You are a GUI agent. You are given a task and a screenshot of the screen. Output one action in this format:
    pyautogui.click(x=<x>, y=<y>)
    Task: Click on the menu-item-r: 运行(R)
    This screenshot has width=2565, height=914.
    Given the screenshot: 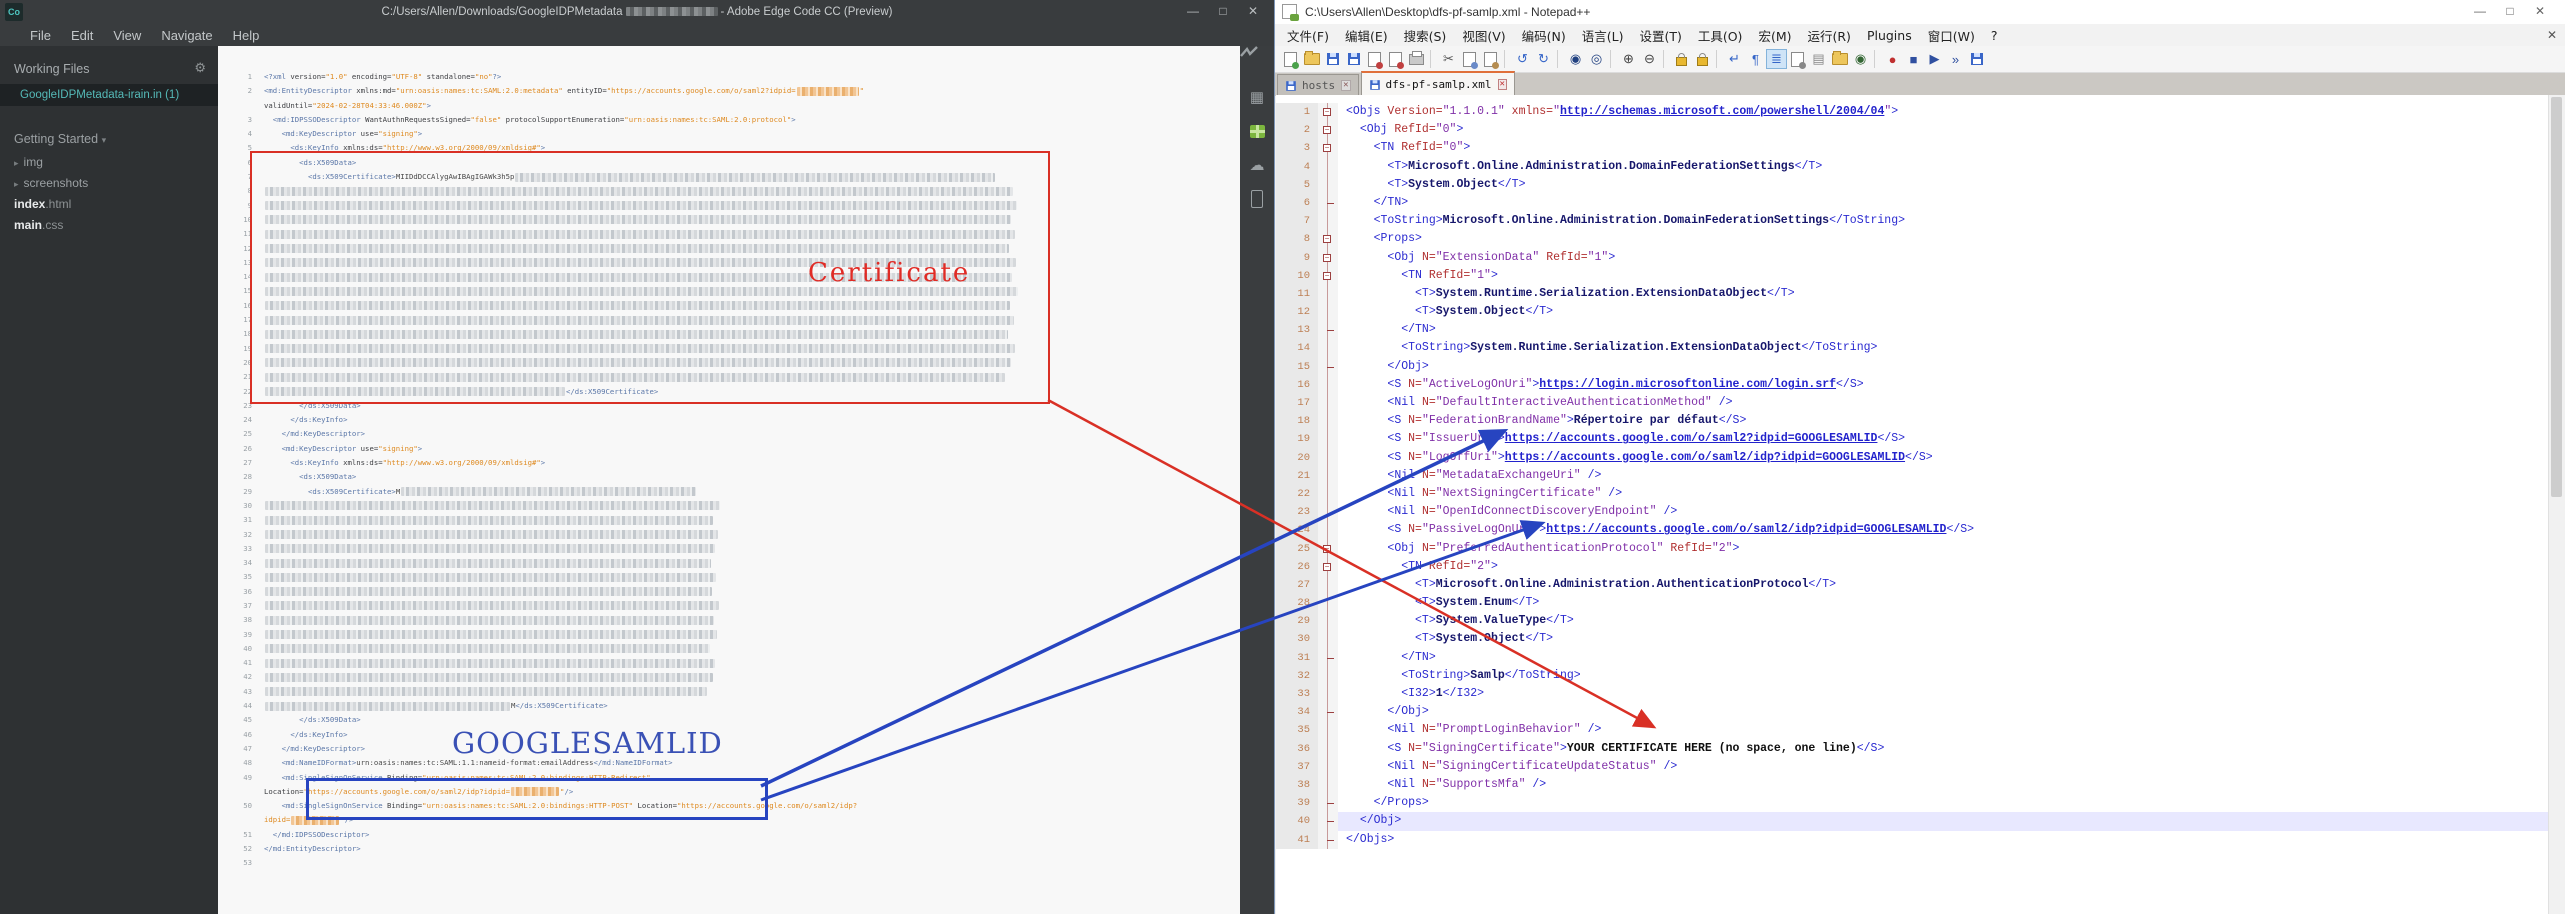 What is the action you would take?
    pyautogui.click(x=1828, y=35)
    